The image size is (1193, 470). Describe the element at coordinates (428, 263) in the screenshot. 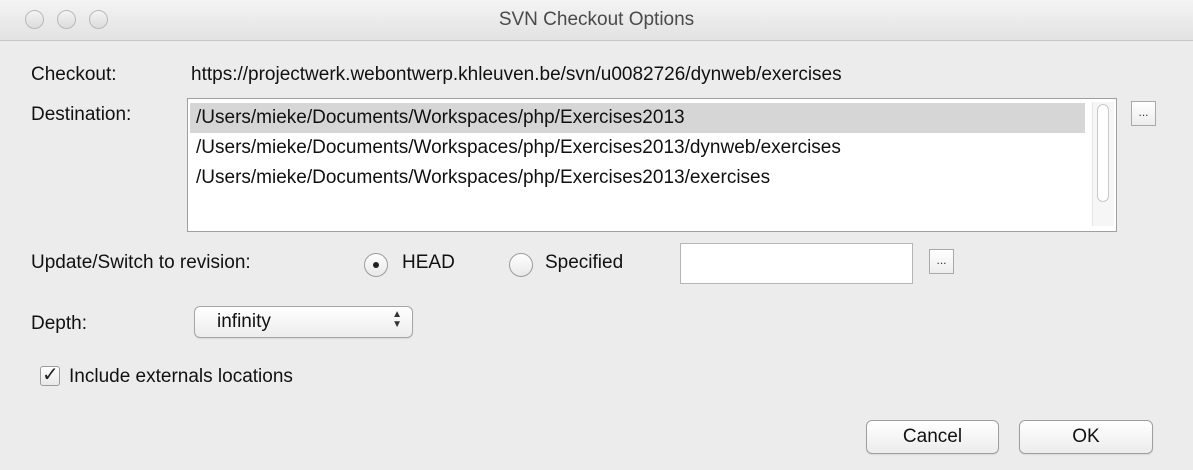

I see `head-radio-label: HEAD` at that location.